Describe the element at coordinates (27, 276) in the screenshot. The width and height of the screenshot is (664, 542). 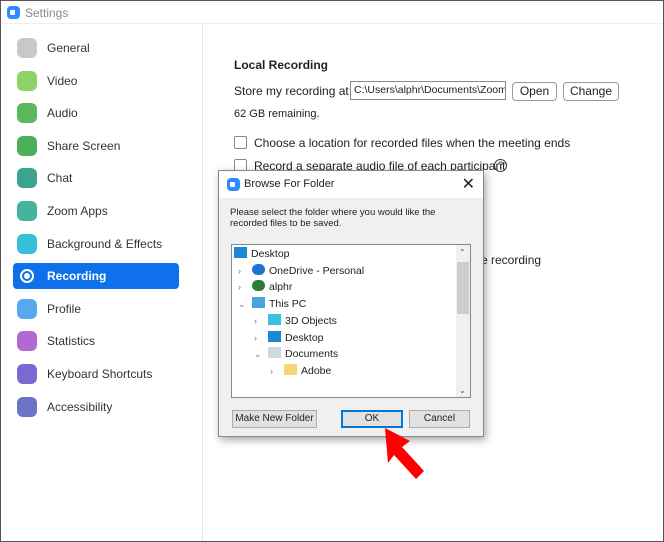
I see `recording-icon` at that location.